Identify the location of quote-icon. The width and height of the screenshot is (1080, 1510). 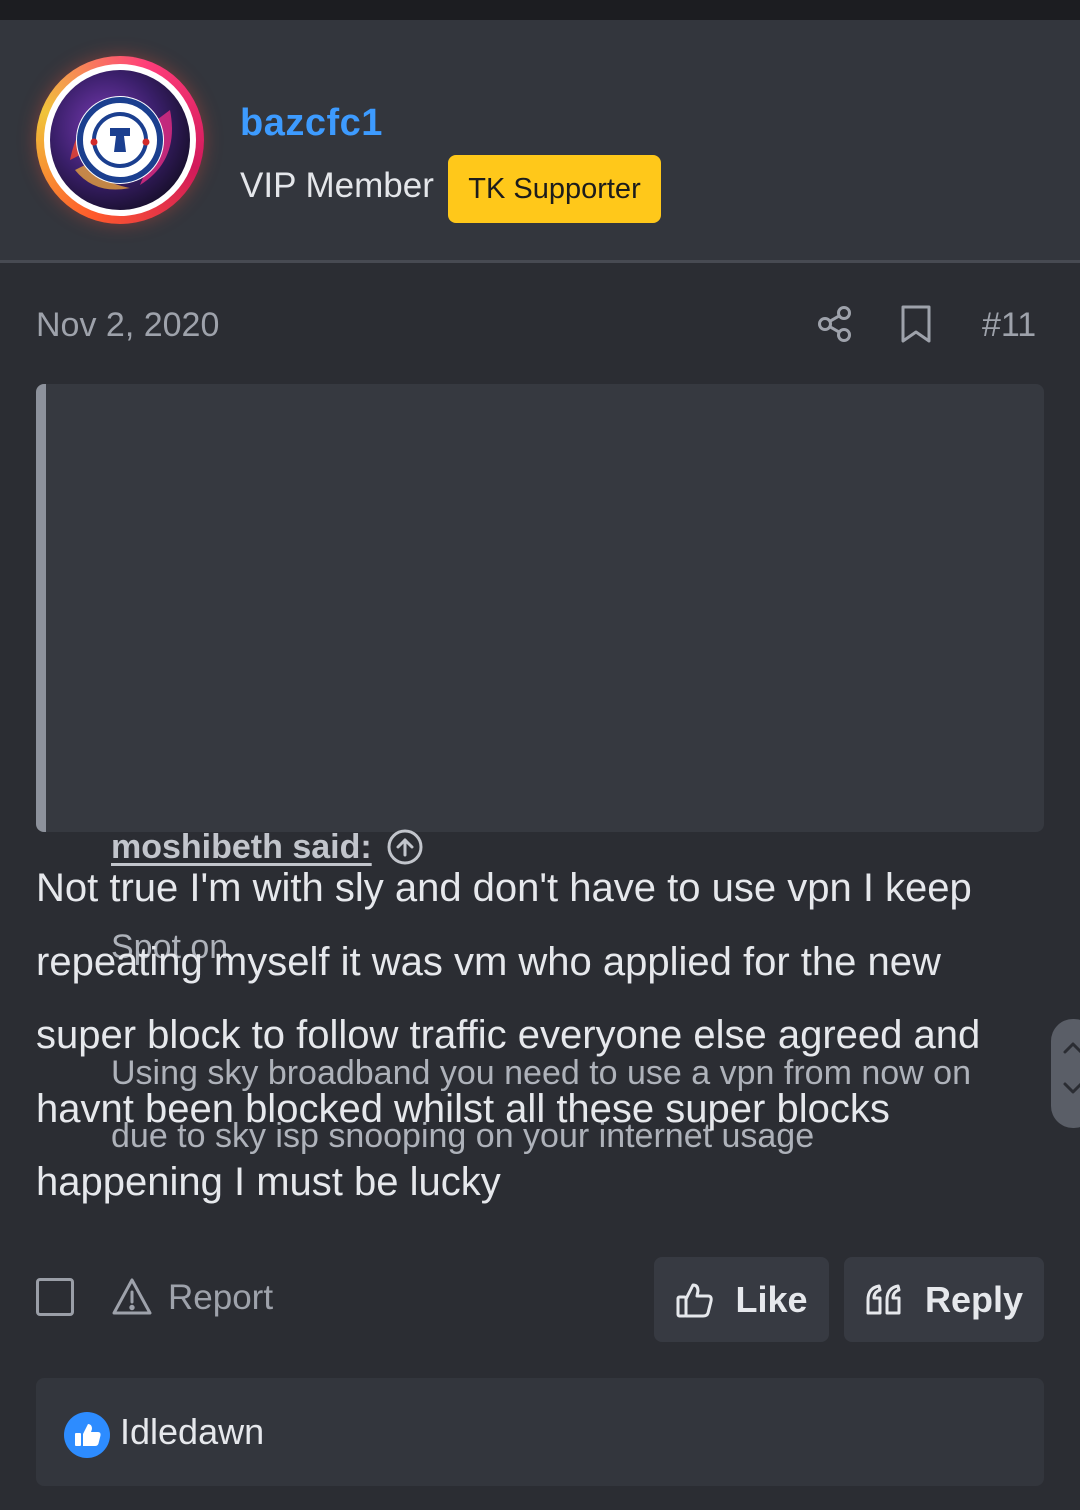
(883, 1299).